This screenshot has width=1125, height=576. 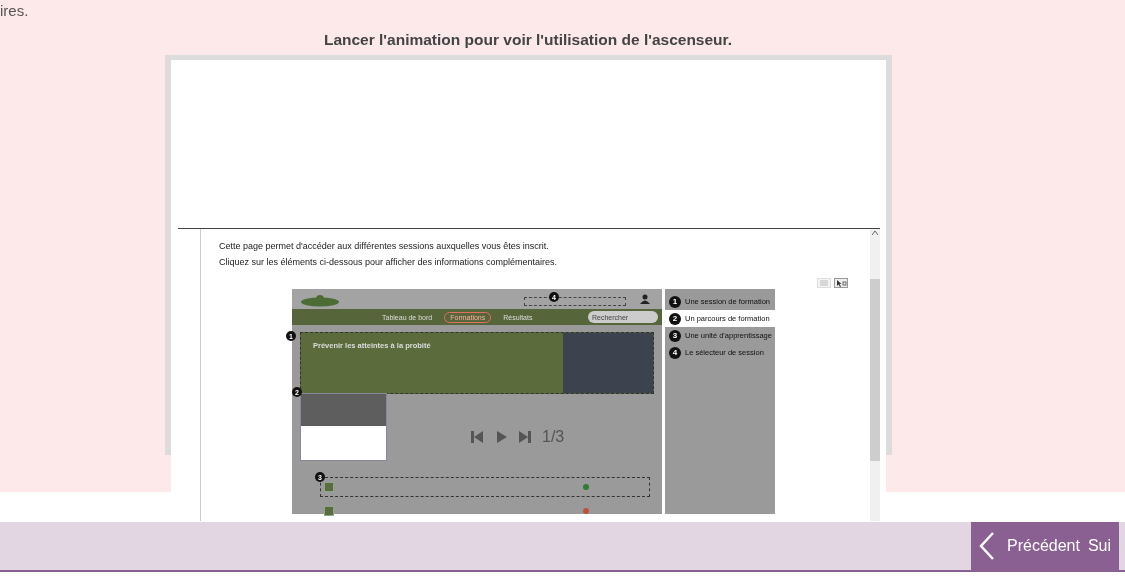 I want to click on number-marker: 4, so click(x=675, y=352).